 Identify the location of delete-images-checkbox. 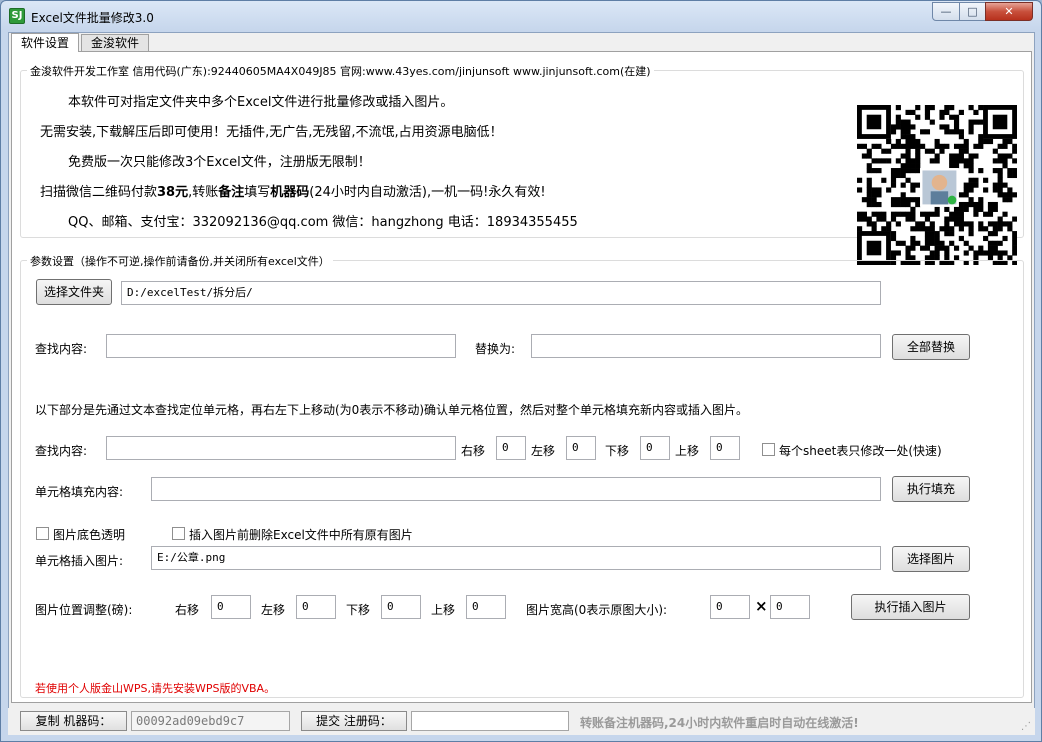
(178, 533).